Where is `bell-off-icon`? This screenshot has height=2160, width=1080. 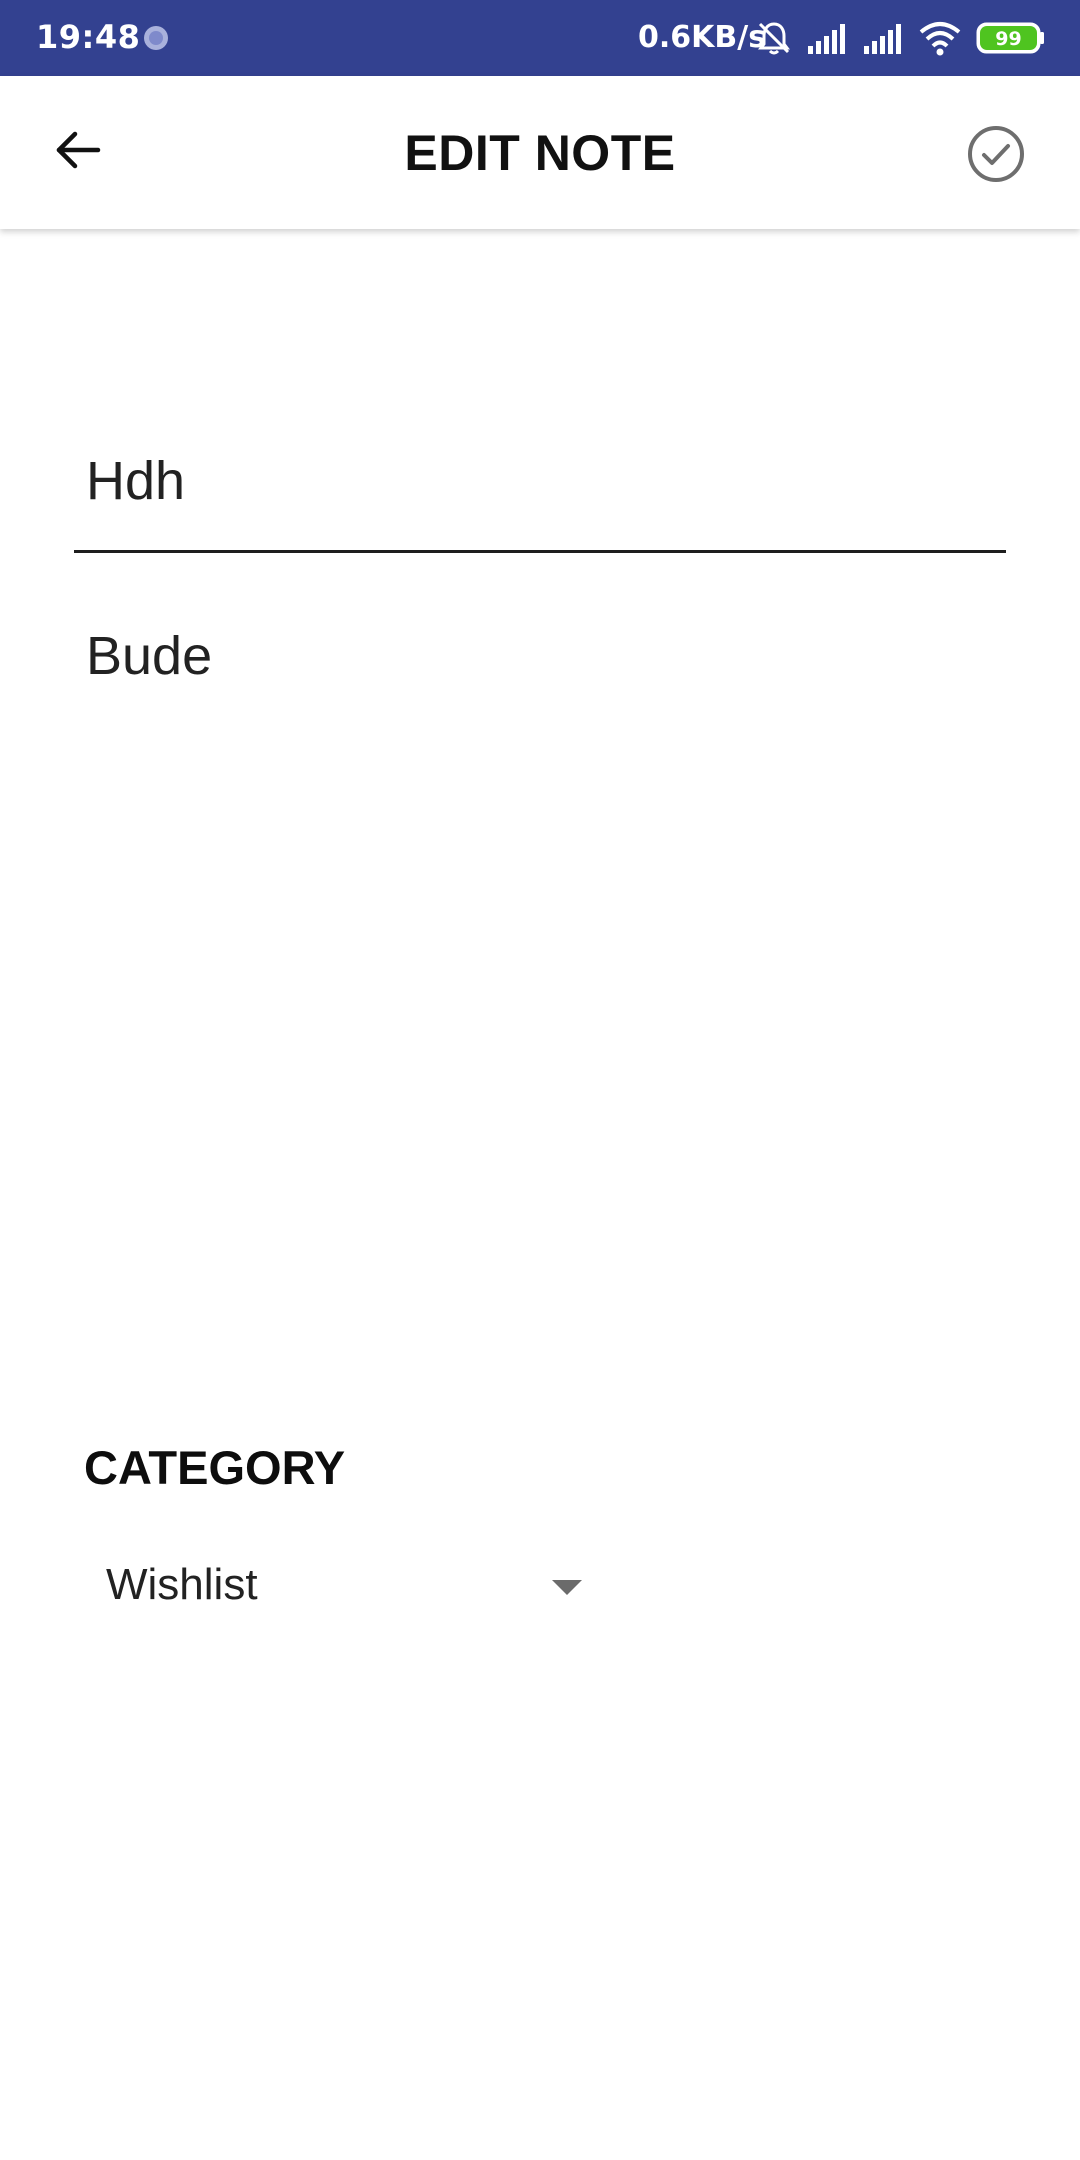 bell-off-icon is located at coordinates (774, 40).